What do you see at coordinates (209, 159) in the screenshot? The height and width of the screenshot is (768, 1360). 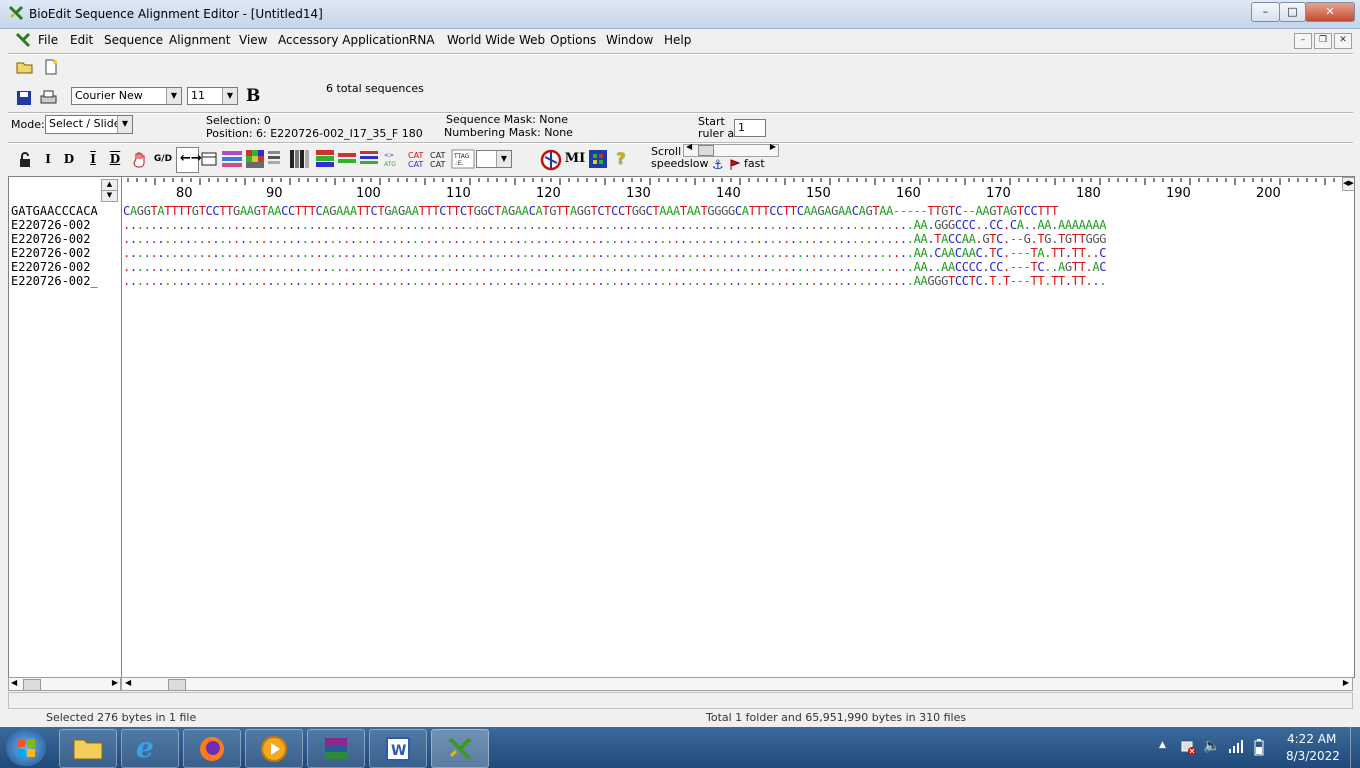 I see `window-split-icon` at bounding box center [209, 159].